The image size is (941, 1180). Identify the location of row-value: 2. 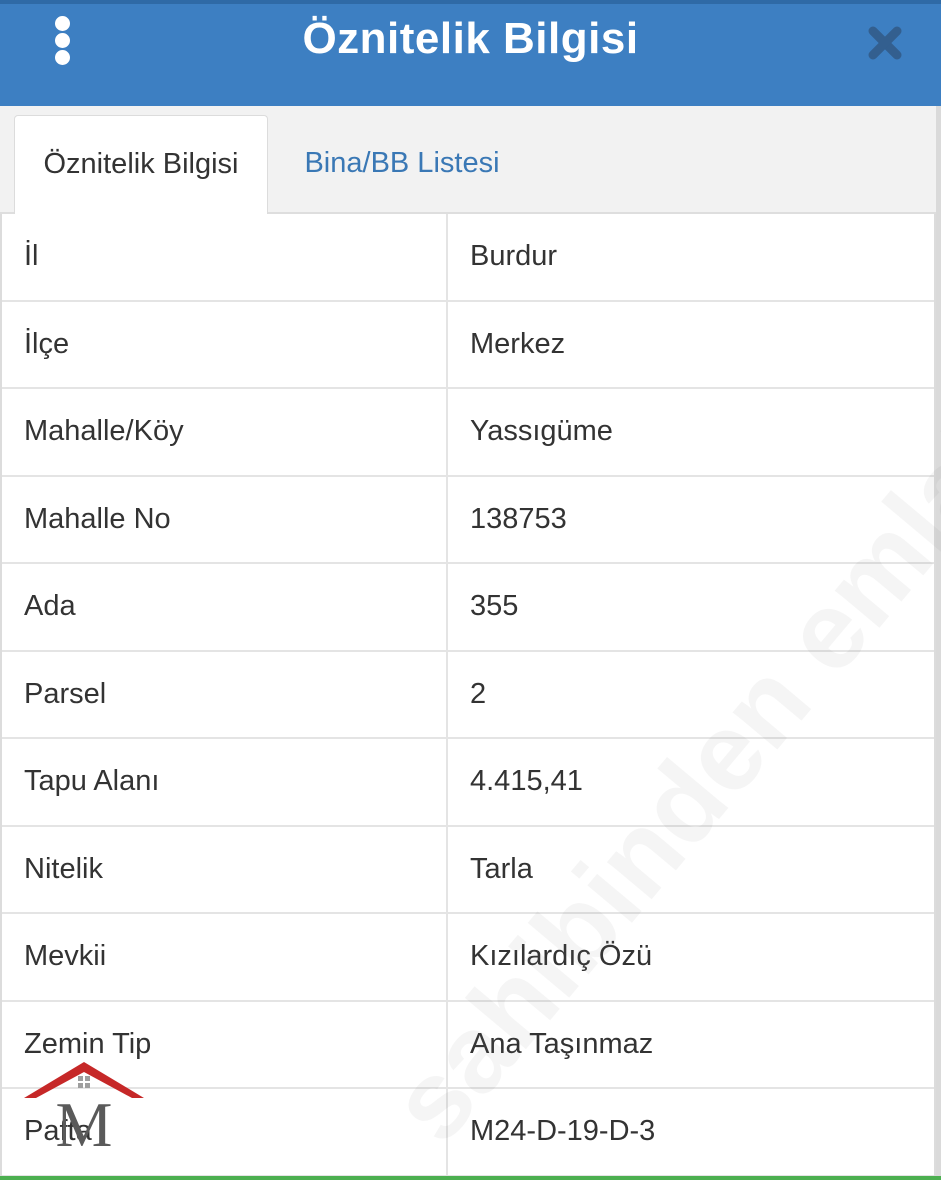
(478, 693).